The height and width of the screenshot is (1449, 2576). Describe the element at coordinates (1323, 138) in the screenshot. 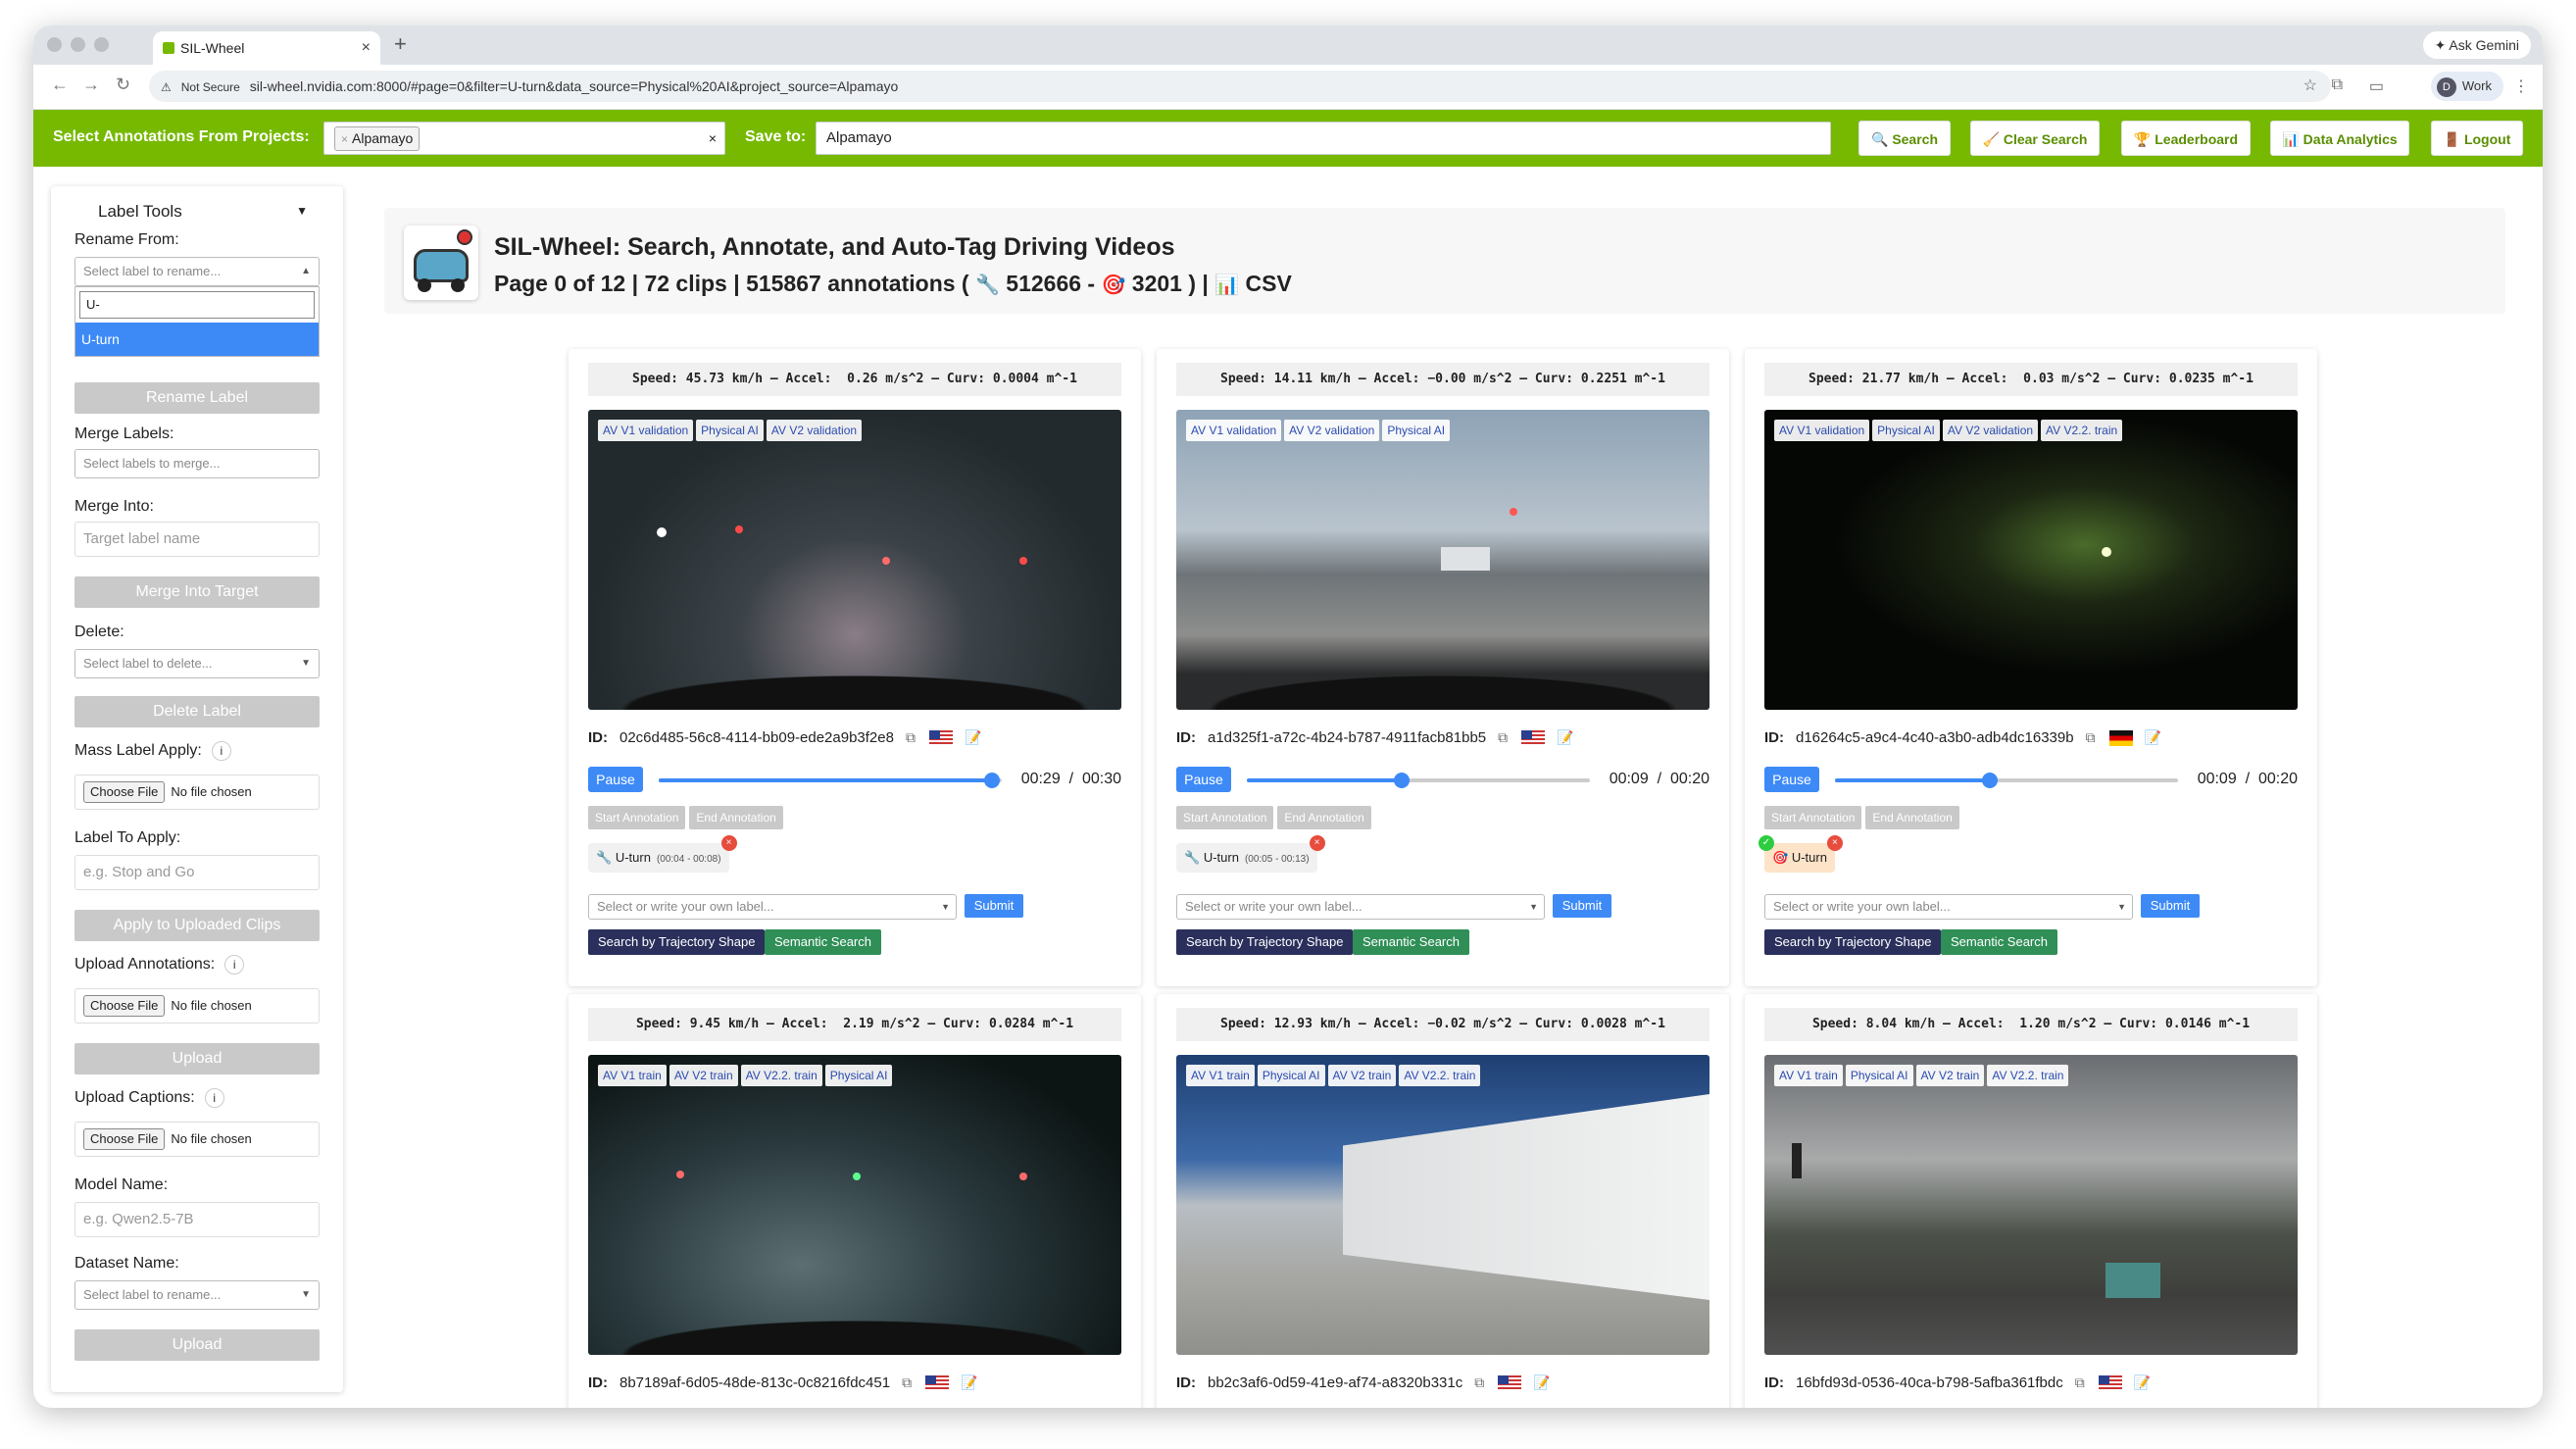

I see `save-to-field: Alpamayo` at that location.